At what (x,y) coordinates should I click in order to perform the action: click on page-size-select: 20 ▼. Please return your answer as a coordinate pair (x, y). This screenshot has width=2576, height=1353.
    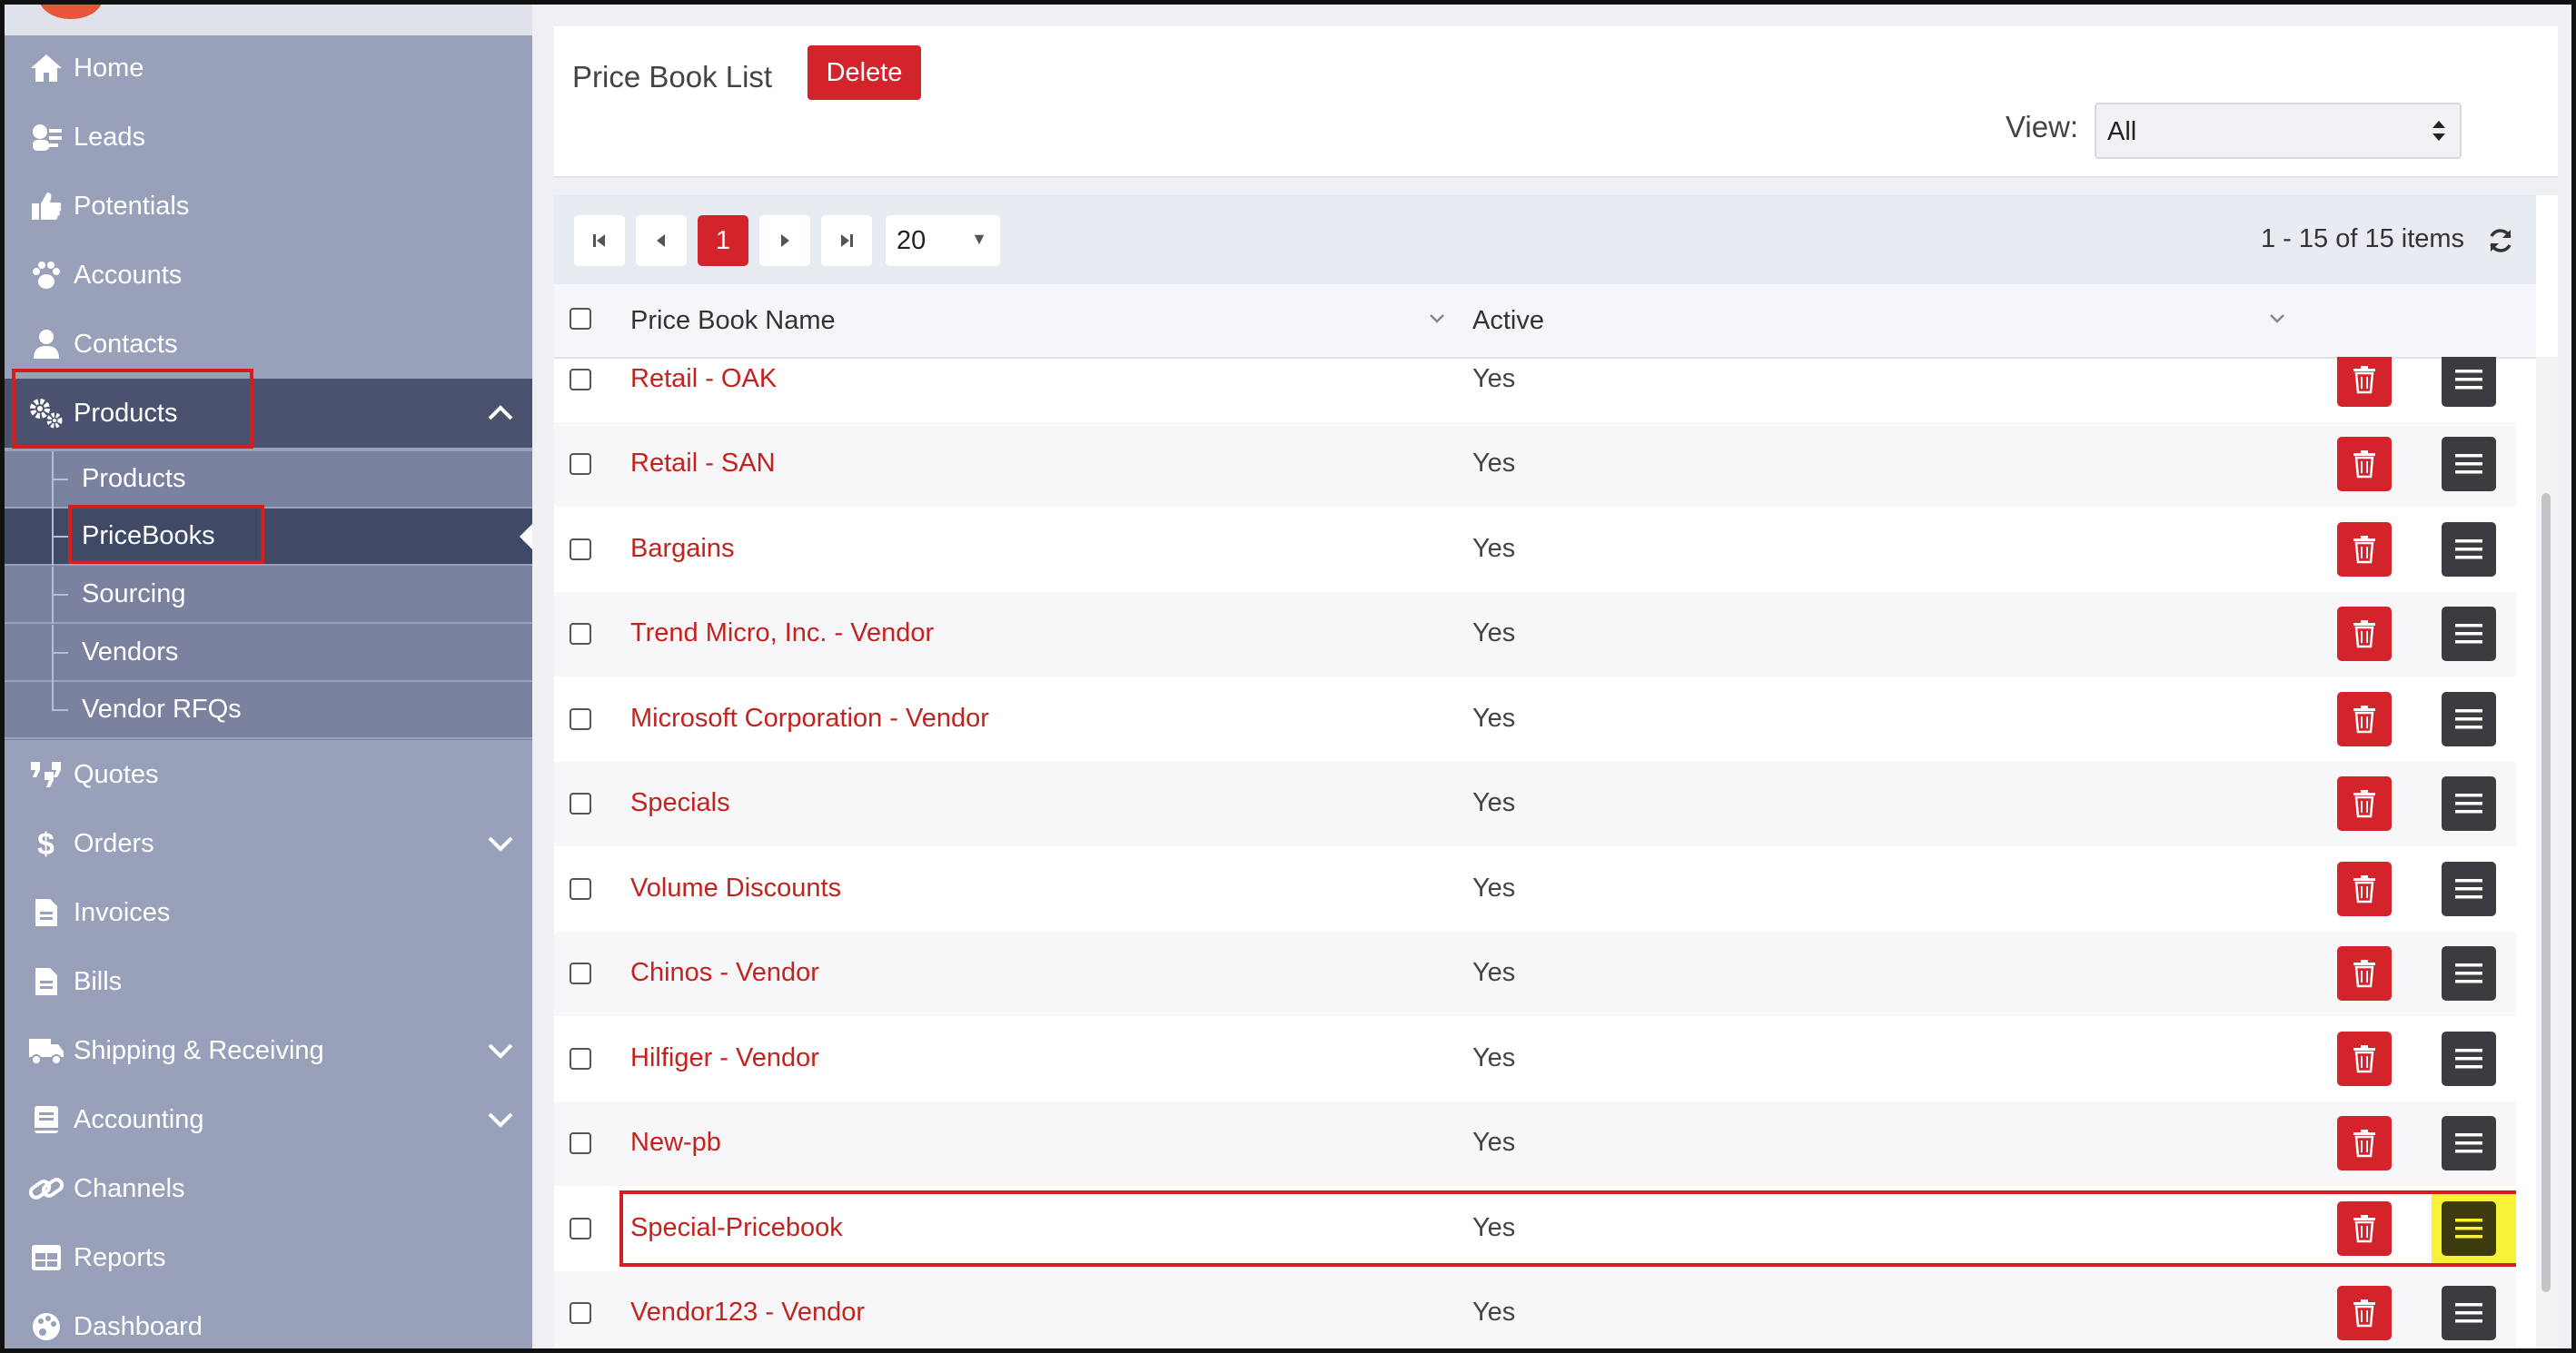
    Looking at the image, I should click on (943, 241).